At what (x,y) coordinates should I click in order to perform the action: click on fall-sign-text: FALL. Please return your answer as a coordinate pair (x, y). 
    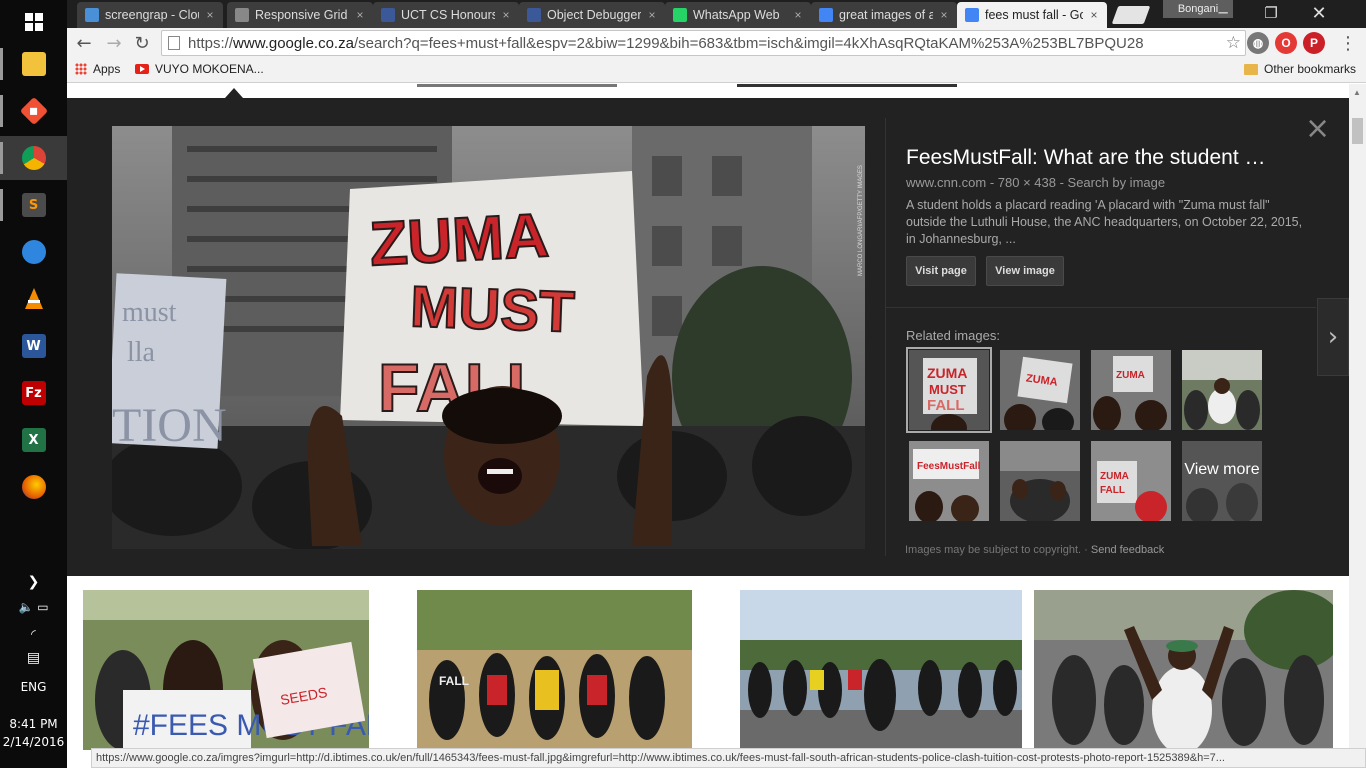
    Looking at the image, I should click on (454, 681).